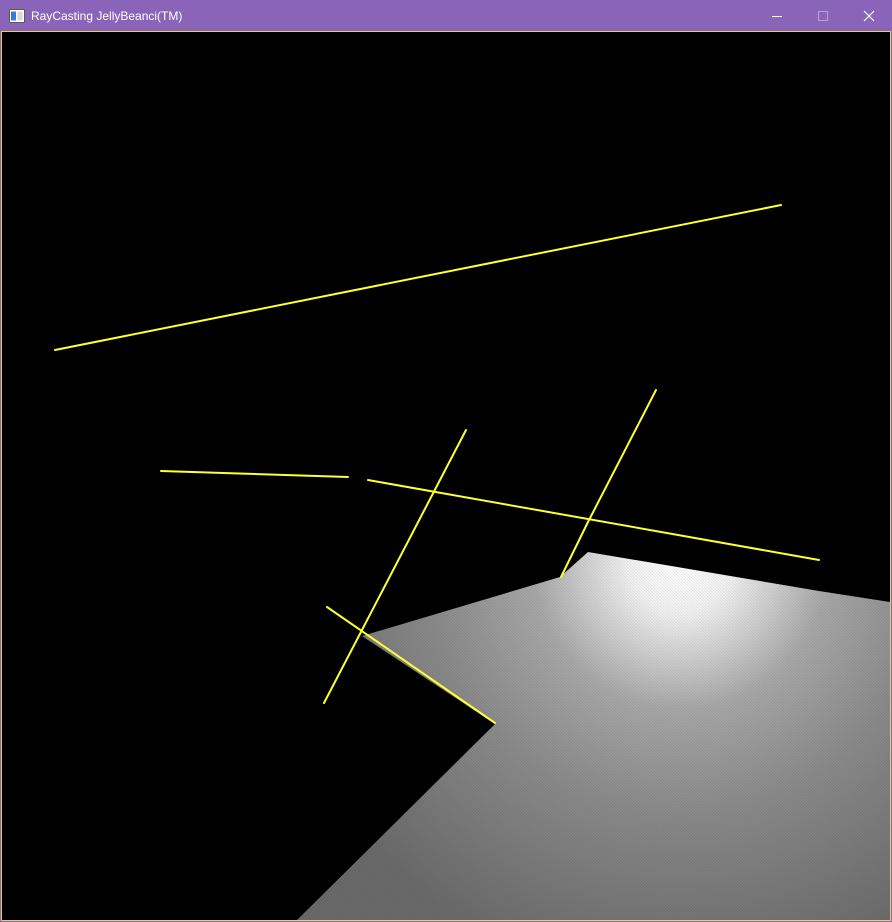  What do you see at coordinates (446, 16) in the screenshot?
I see `title-bar: RayCasting JellyBeanci(TM)` at bounding box center [446, 16].